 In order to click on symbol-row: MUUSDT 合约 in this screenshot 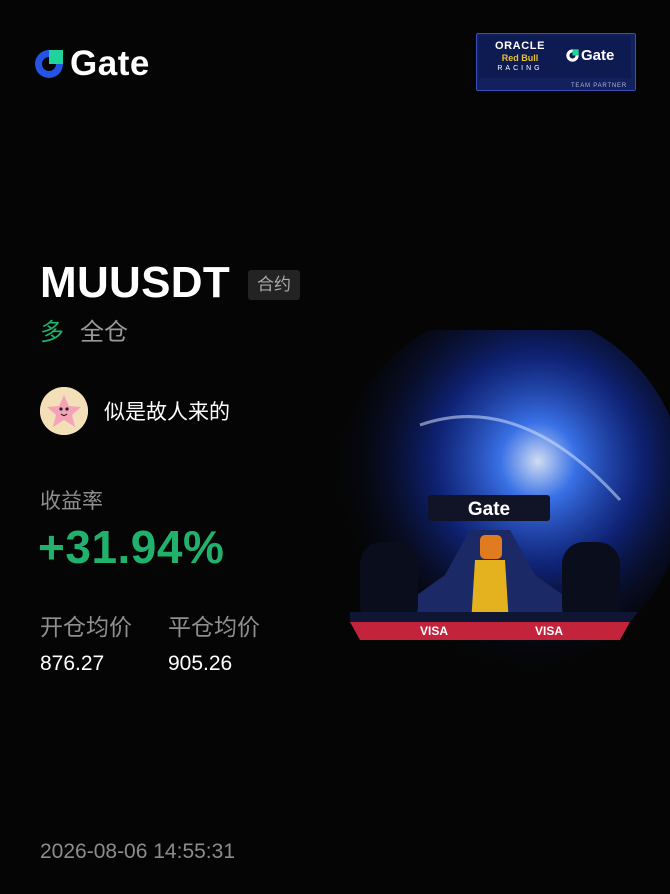, I will do `click(170, 283)`.